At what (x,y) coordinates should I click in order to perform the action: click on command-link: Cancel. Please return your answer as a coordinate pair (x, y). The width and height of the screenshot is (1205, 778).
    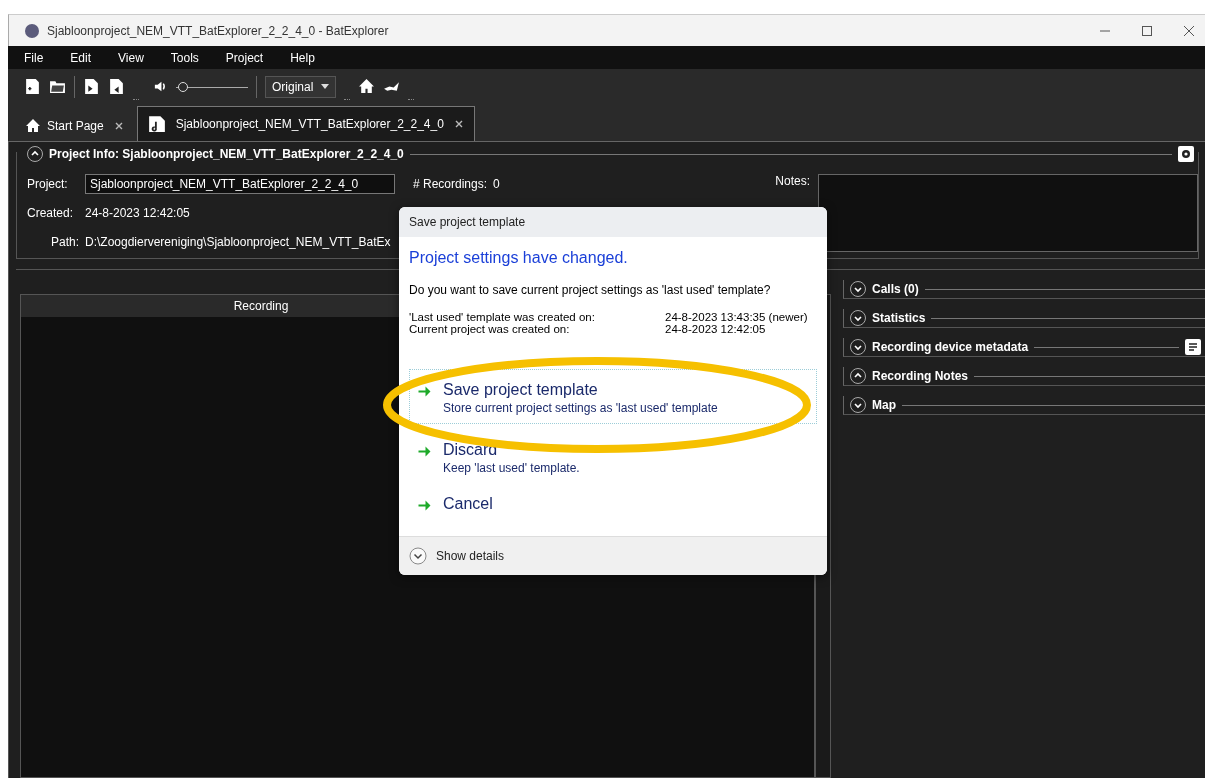
    Looking at the image, I should click on (613, 504).